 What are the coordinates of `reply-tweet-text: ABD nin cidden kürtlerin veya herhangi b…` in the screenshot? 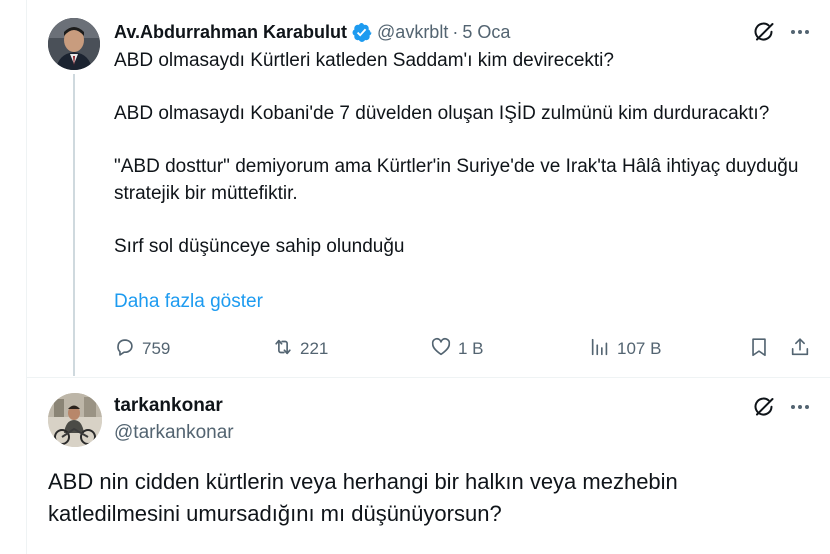 It's located at (363, 497).